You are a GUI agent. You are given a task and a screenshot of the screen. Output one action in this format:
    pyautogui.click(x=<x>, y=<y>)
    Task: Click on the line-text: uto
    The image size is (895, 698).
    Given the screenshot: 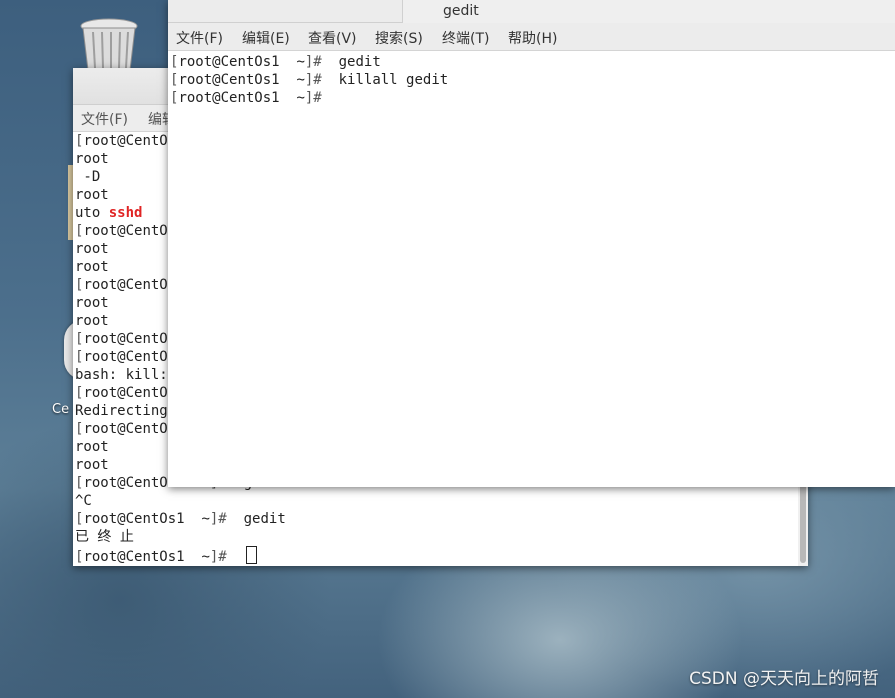 What is the action you would take?
    pyautogui.click(x=92, y=213)
    